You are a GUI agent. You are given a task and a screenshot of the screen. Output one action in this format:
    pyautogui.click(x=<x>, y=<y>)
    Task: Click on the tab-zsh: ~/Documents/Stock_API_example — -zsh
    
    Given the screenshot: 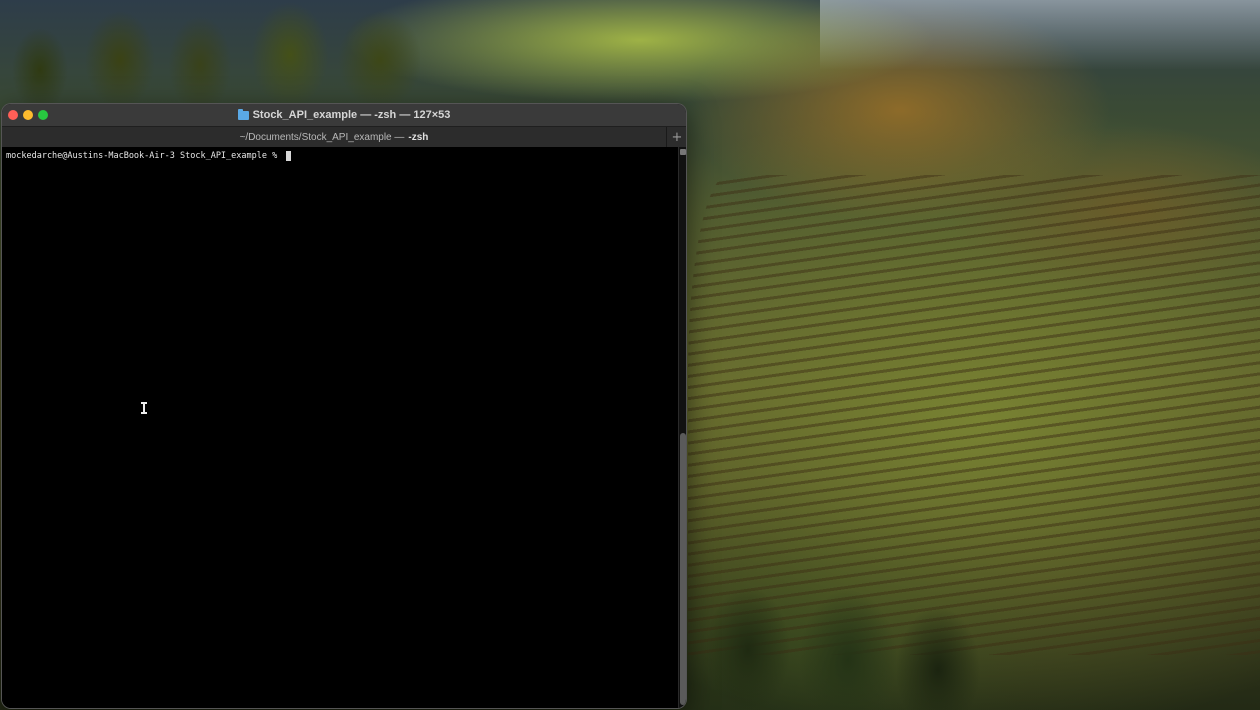 What is the action you would take?
    pyautogui.click(x=334, y=137)
    